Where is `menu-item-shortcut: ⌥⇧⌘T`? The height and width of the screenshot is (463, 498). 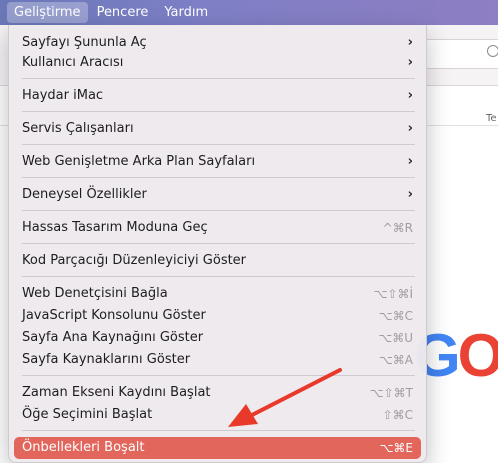 menu-item-shortcut: ⌥⇧⌘T is located at coordinates (391, 393).